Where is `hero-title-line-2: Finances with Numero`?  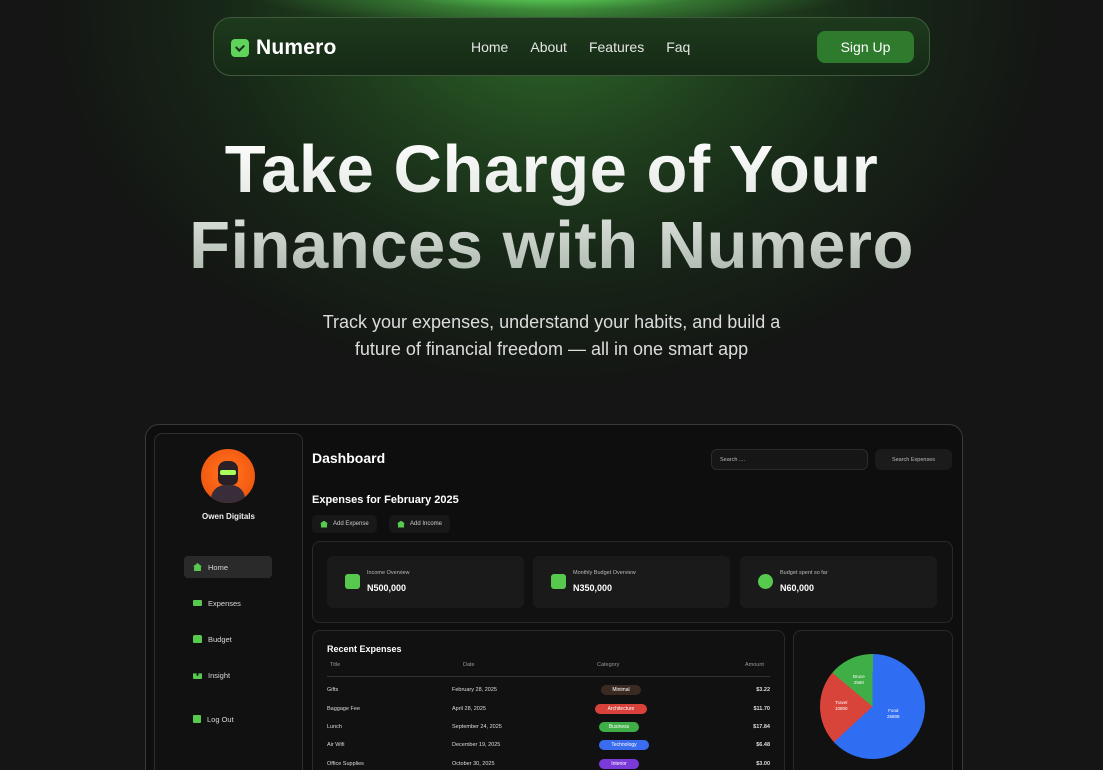 hero-title-line-2: Finances with Numero is located at coordinates (551, 245).